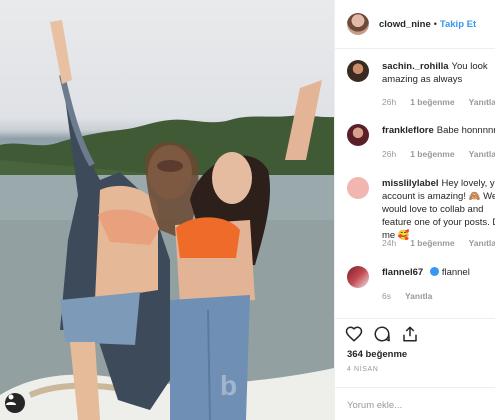  I want to click on follow-button: Takip Et, so click(458, 24).